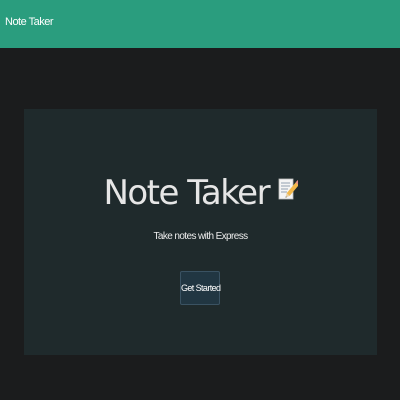 This screenshot has height=400, width=400. I want to click on get-started-button: Get Started, so click(200, 288).